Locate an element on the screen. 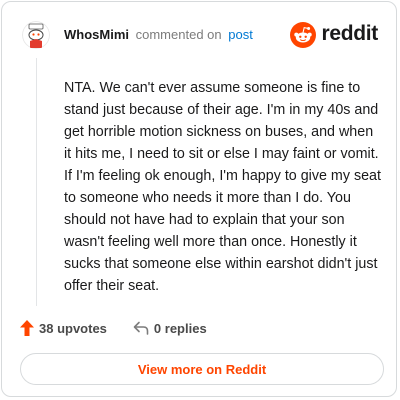 Image resolution: width=400 pixels, height=400 pixels. post-link: post is located at coordinates (240, 34).